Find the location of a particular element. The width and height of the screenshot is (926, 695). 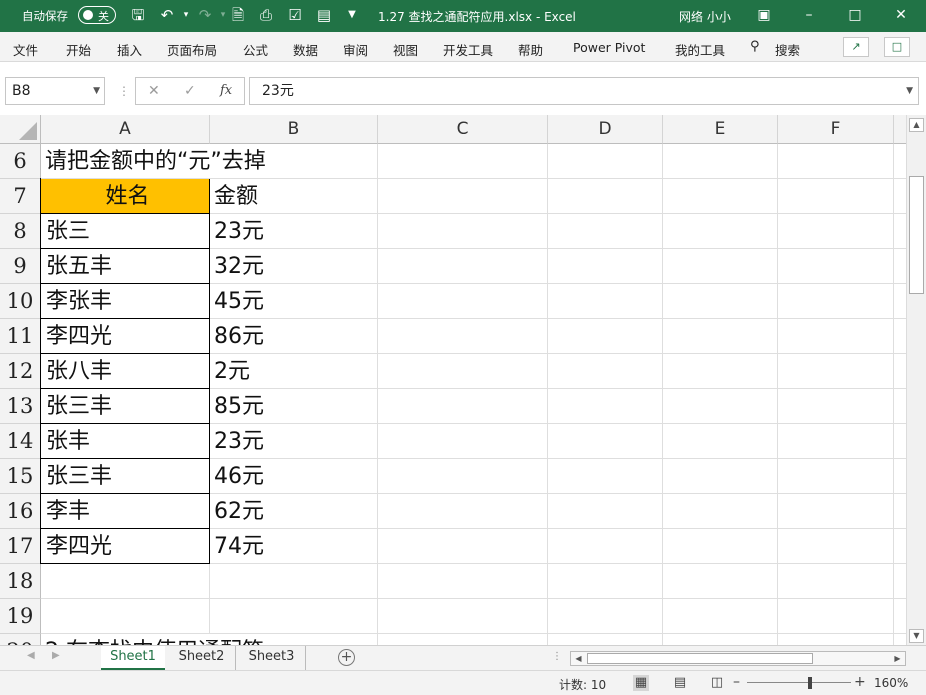

share-icon: ↗ is located at coordinates (856, 47).